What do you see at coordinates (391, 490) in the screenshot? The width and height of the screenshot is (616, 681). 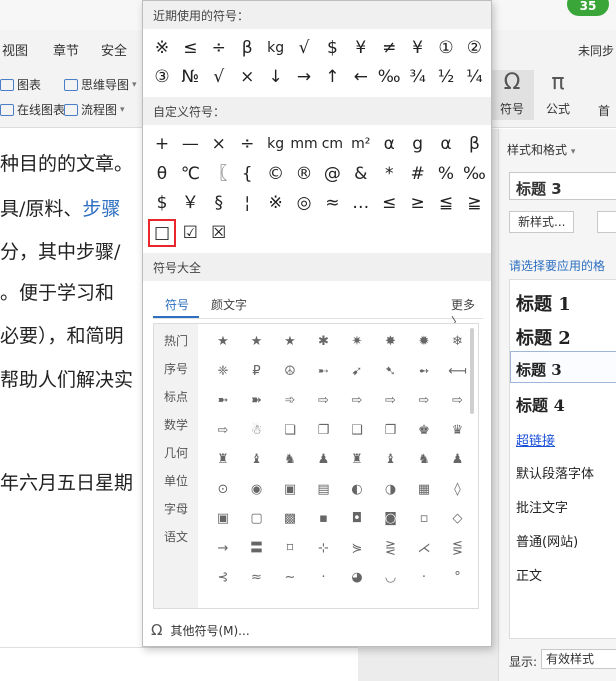 I see `library-symbol-r5-c5: ◑` at bounding box center [391, 490].